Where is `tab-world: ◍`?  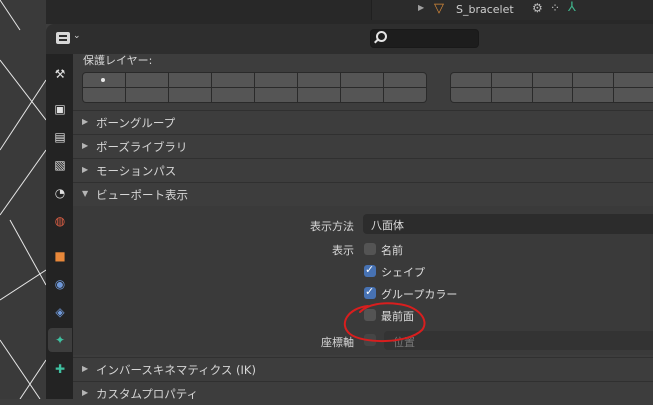
tab-world: ◍ is located at coordinates (60, 221).